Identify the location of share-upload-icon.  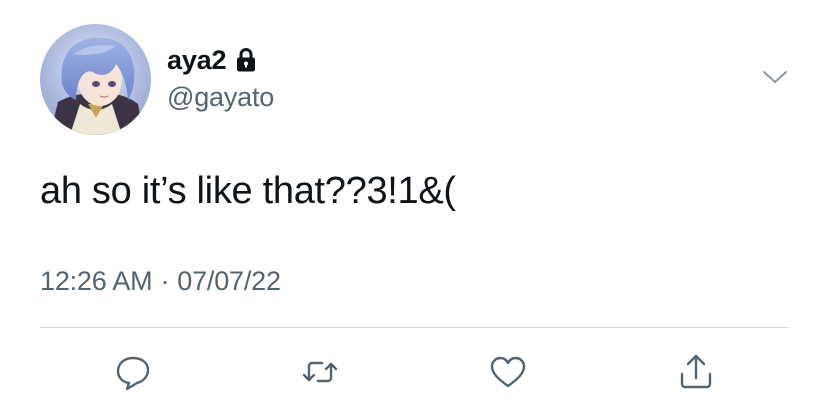
(696, 371).